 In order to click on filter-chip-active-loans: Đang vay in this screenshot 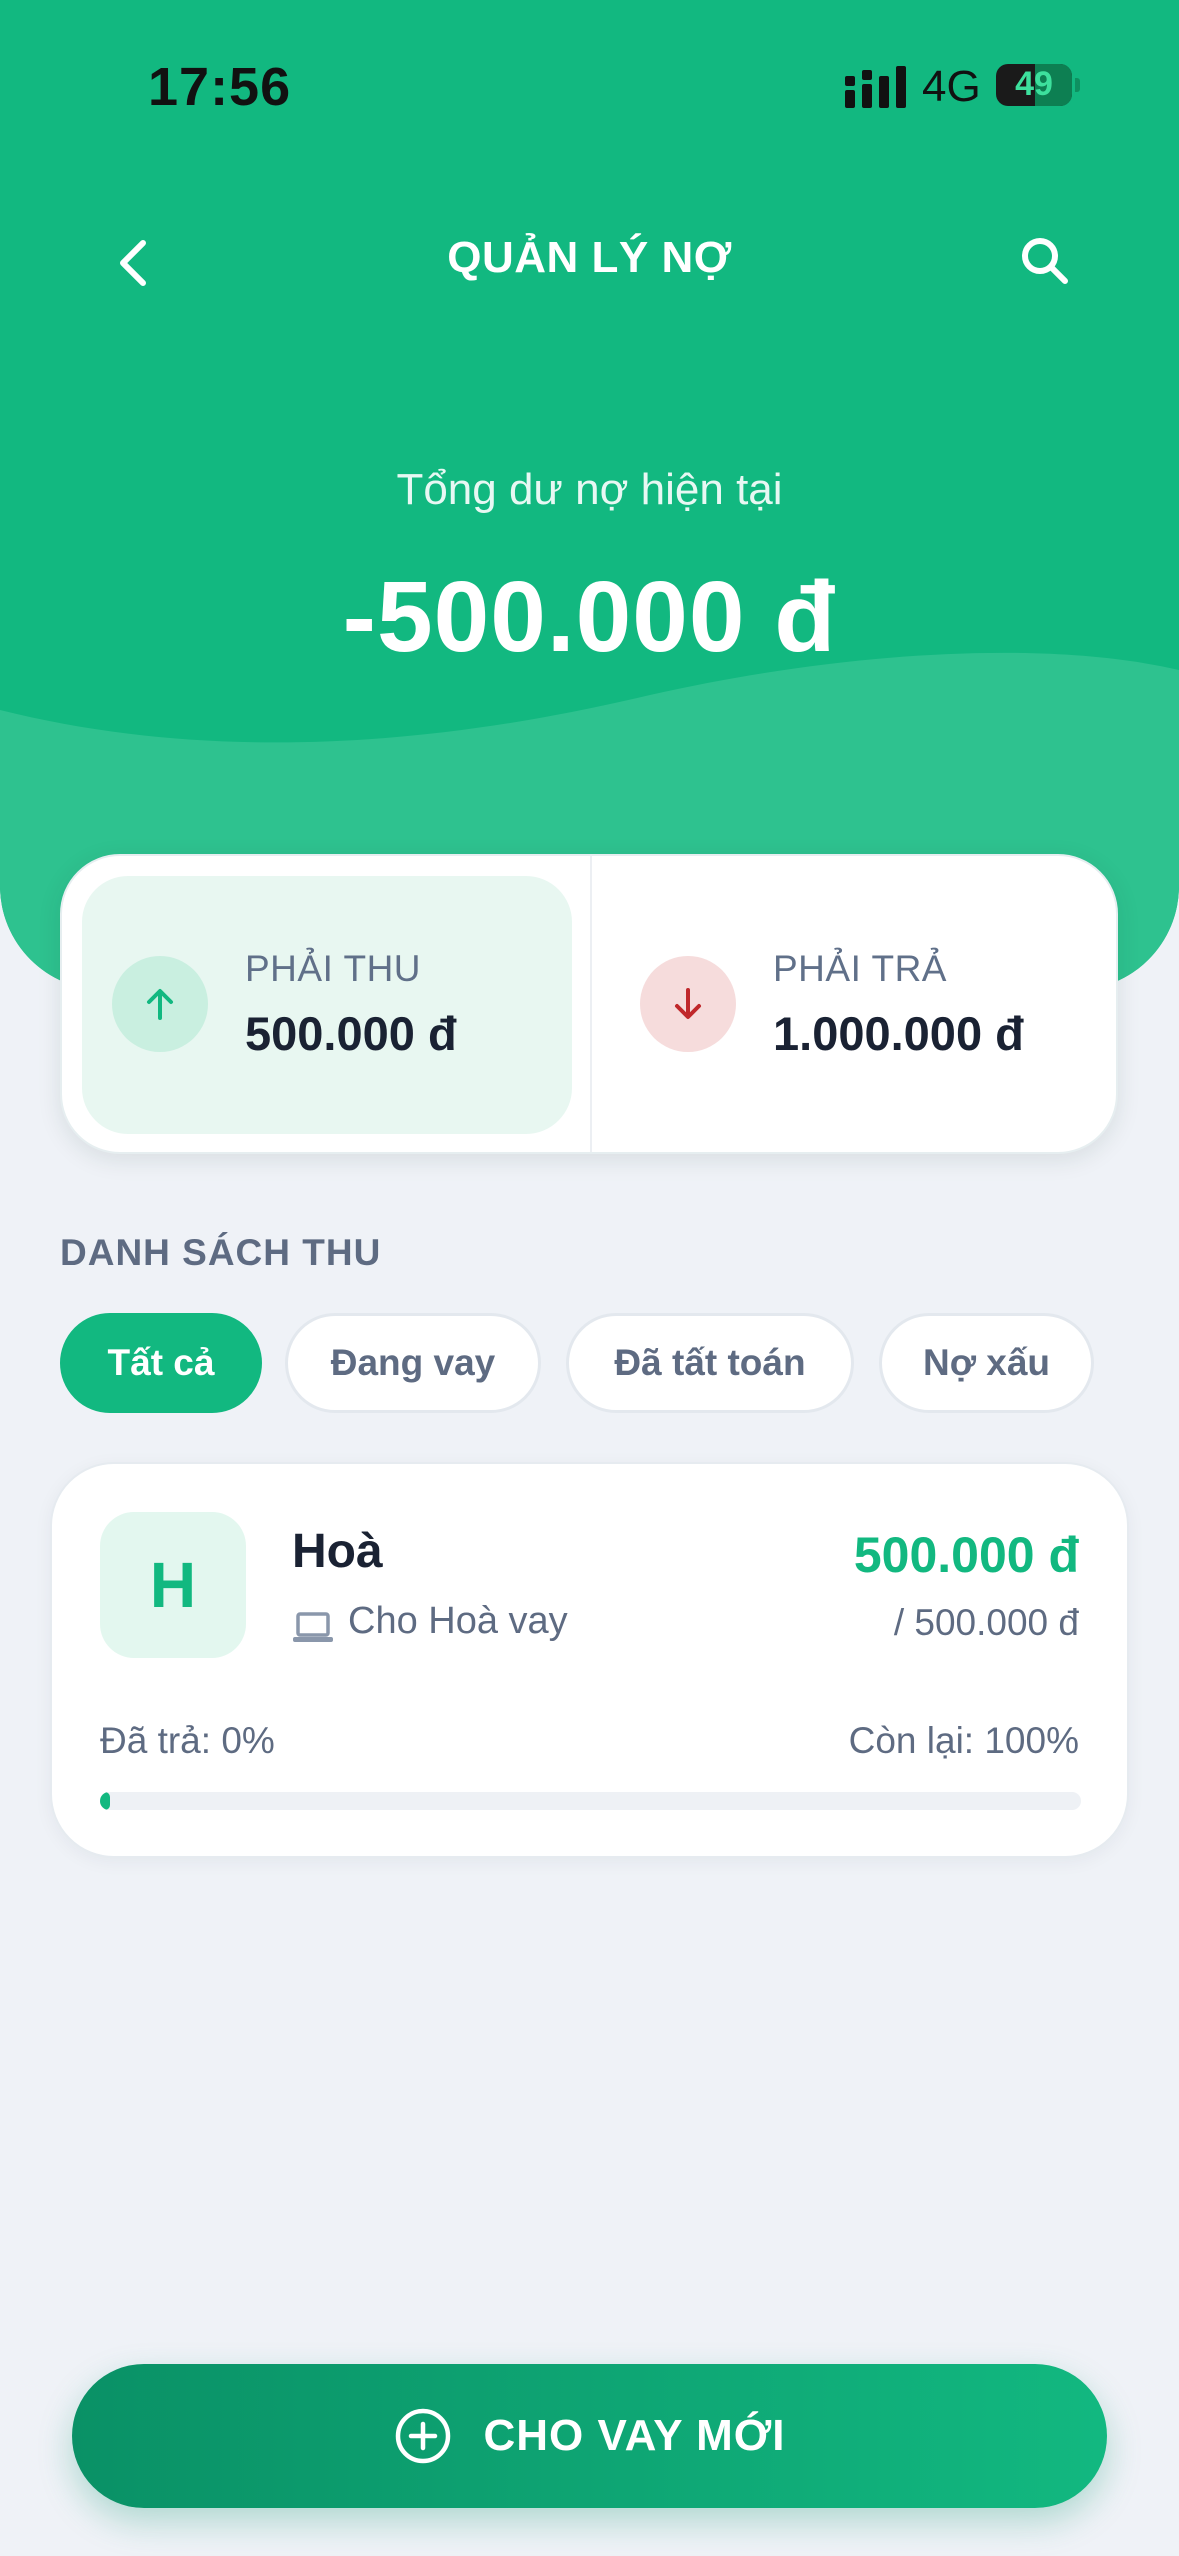, I will do `click(413, 1363)`.